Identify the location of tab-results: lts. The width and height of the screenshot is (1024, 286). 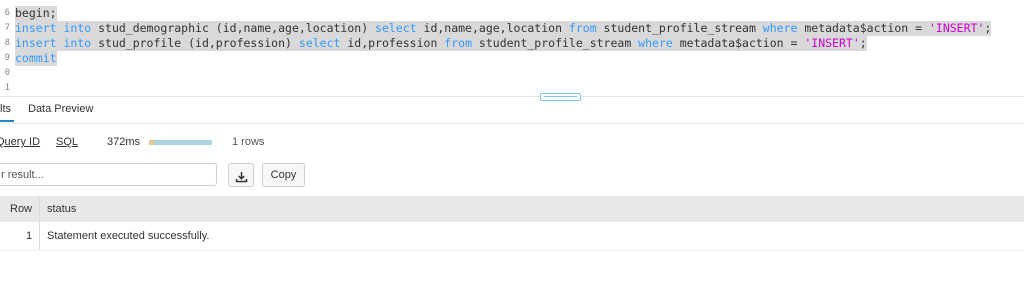
(7, 109).